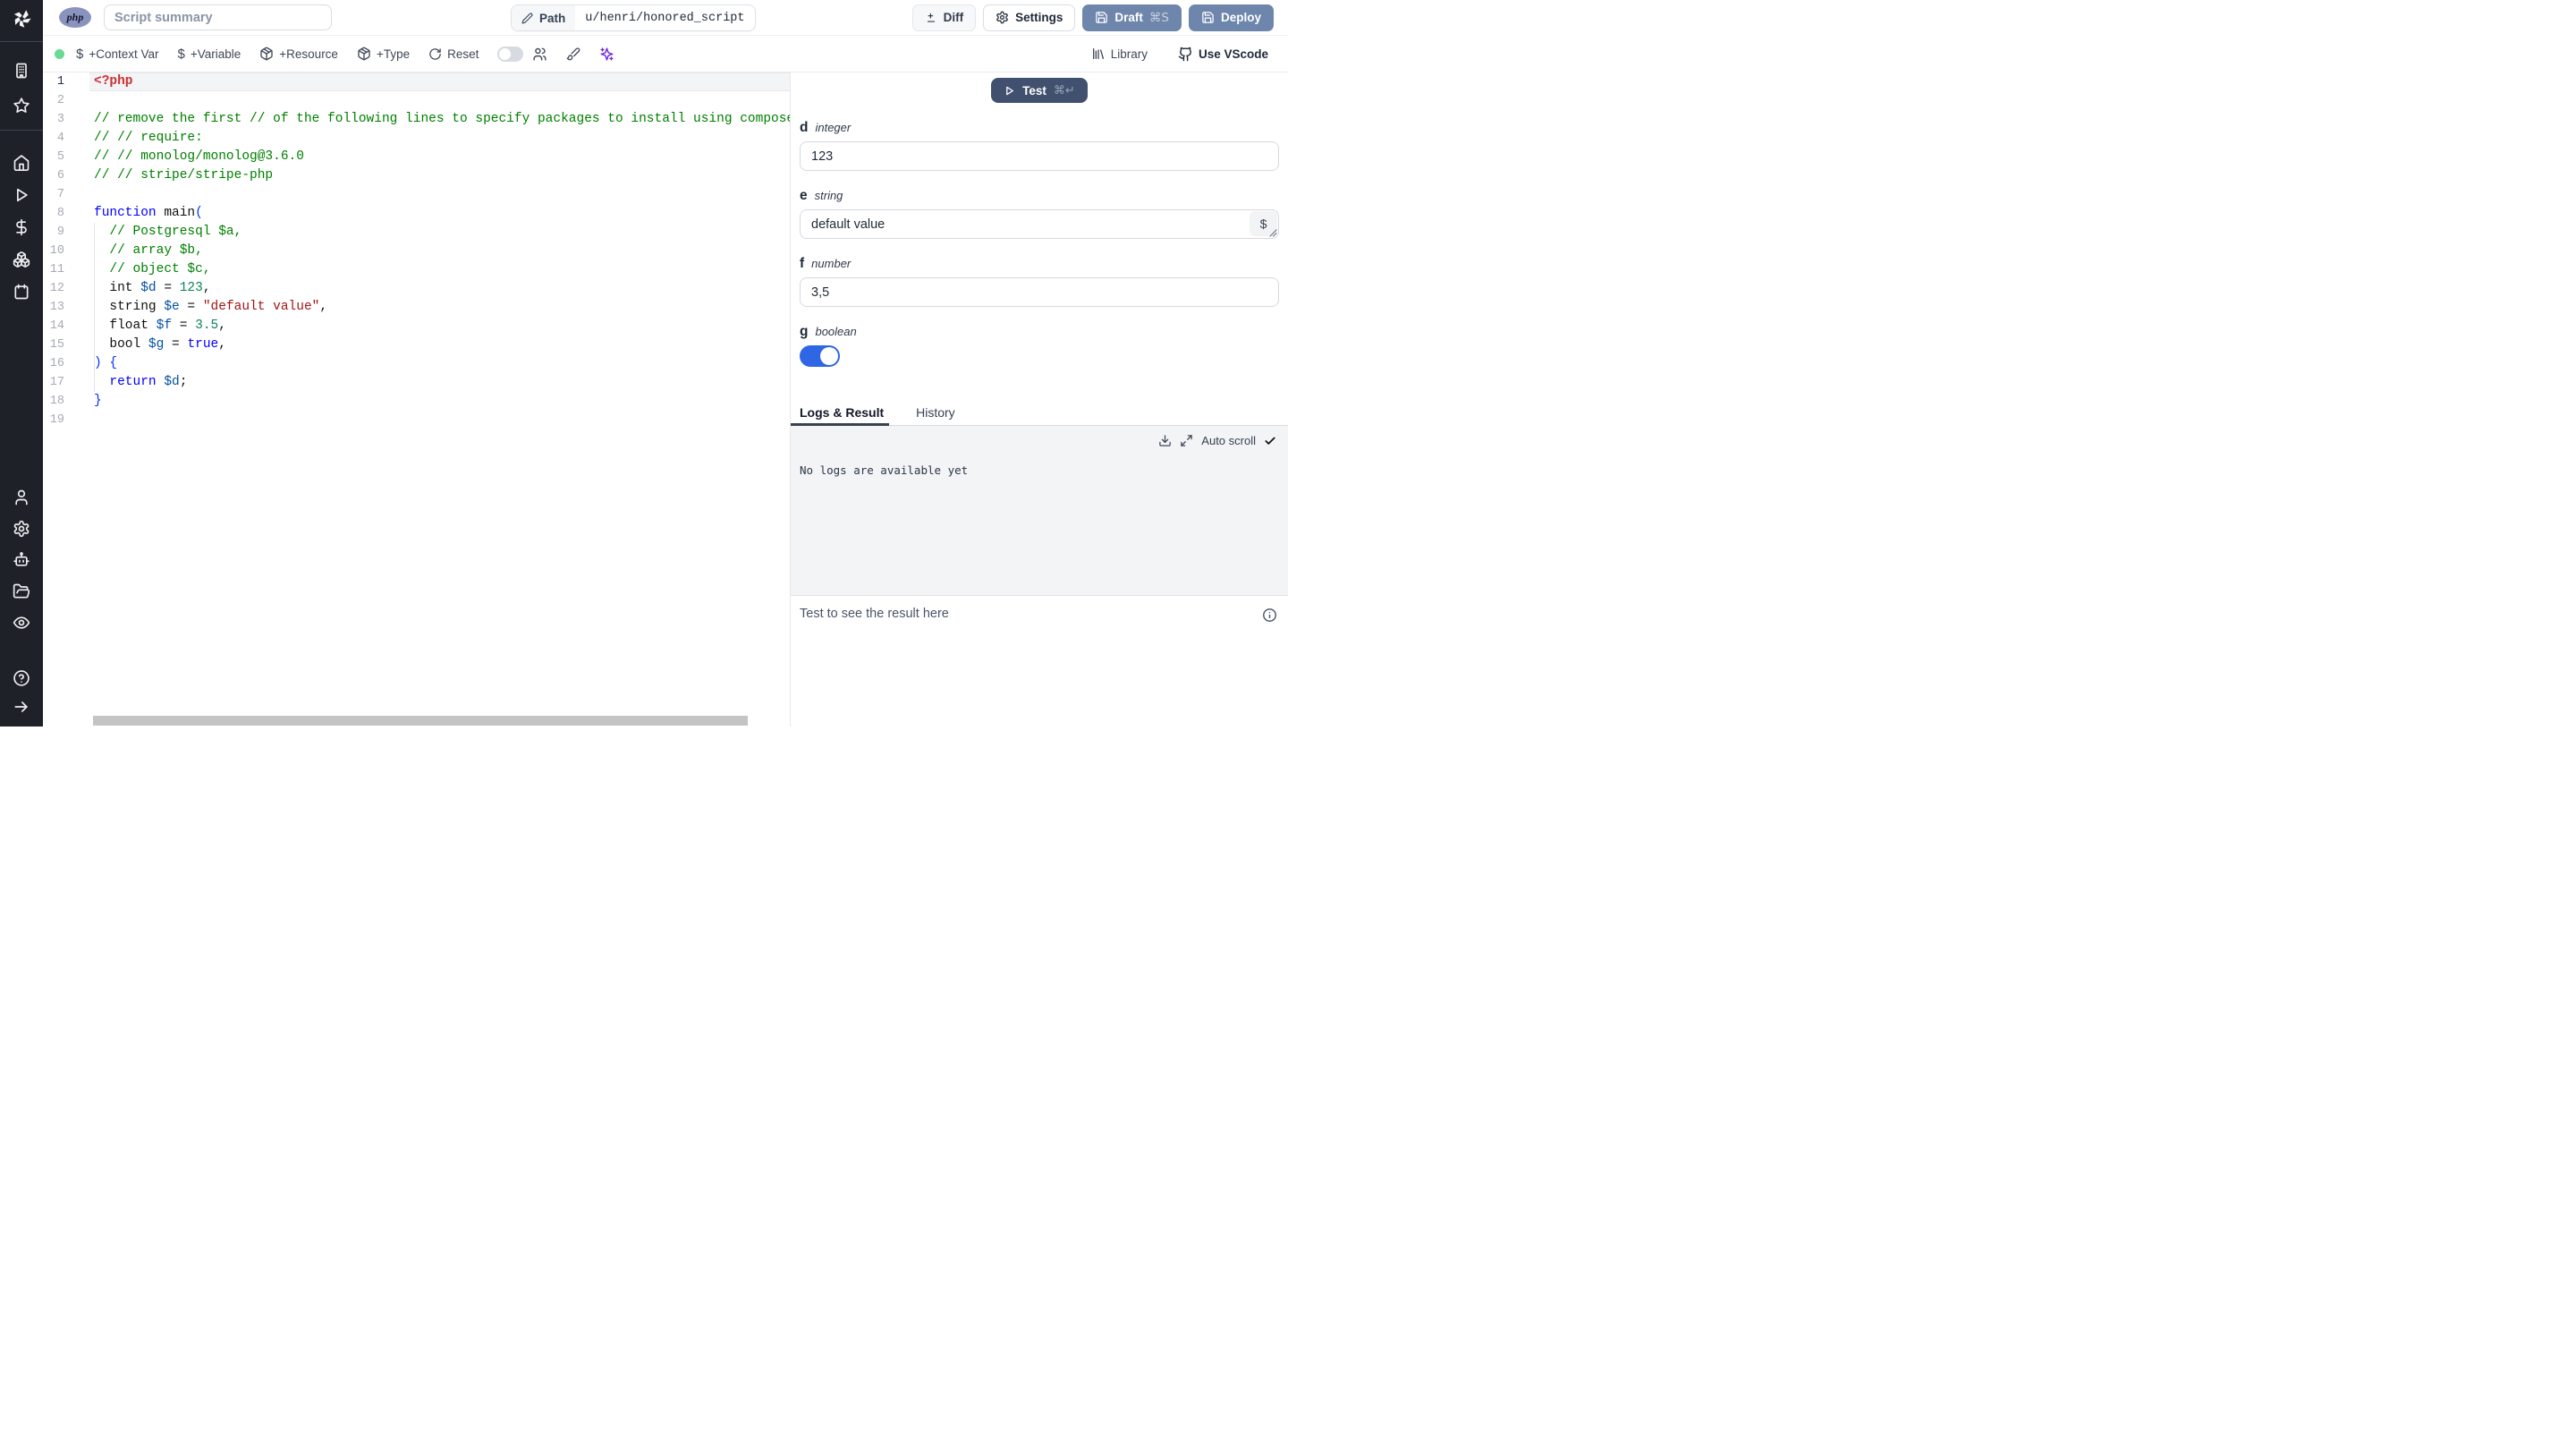 The width and height of the screenshot is (2576, 1453). What do you see at coordinates (439, 232) in the screenshot?
I see `code-line-content: // Postgresql $a,` at bounding box center [439, 232].